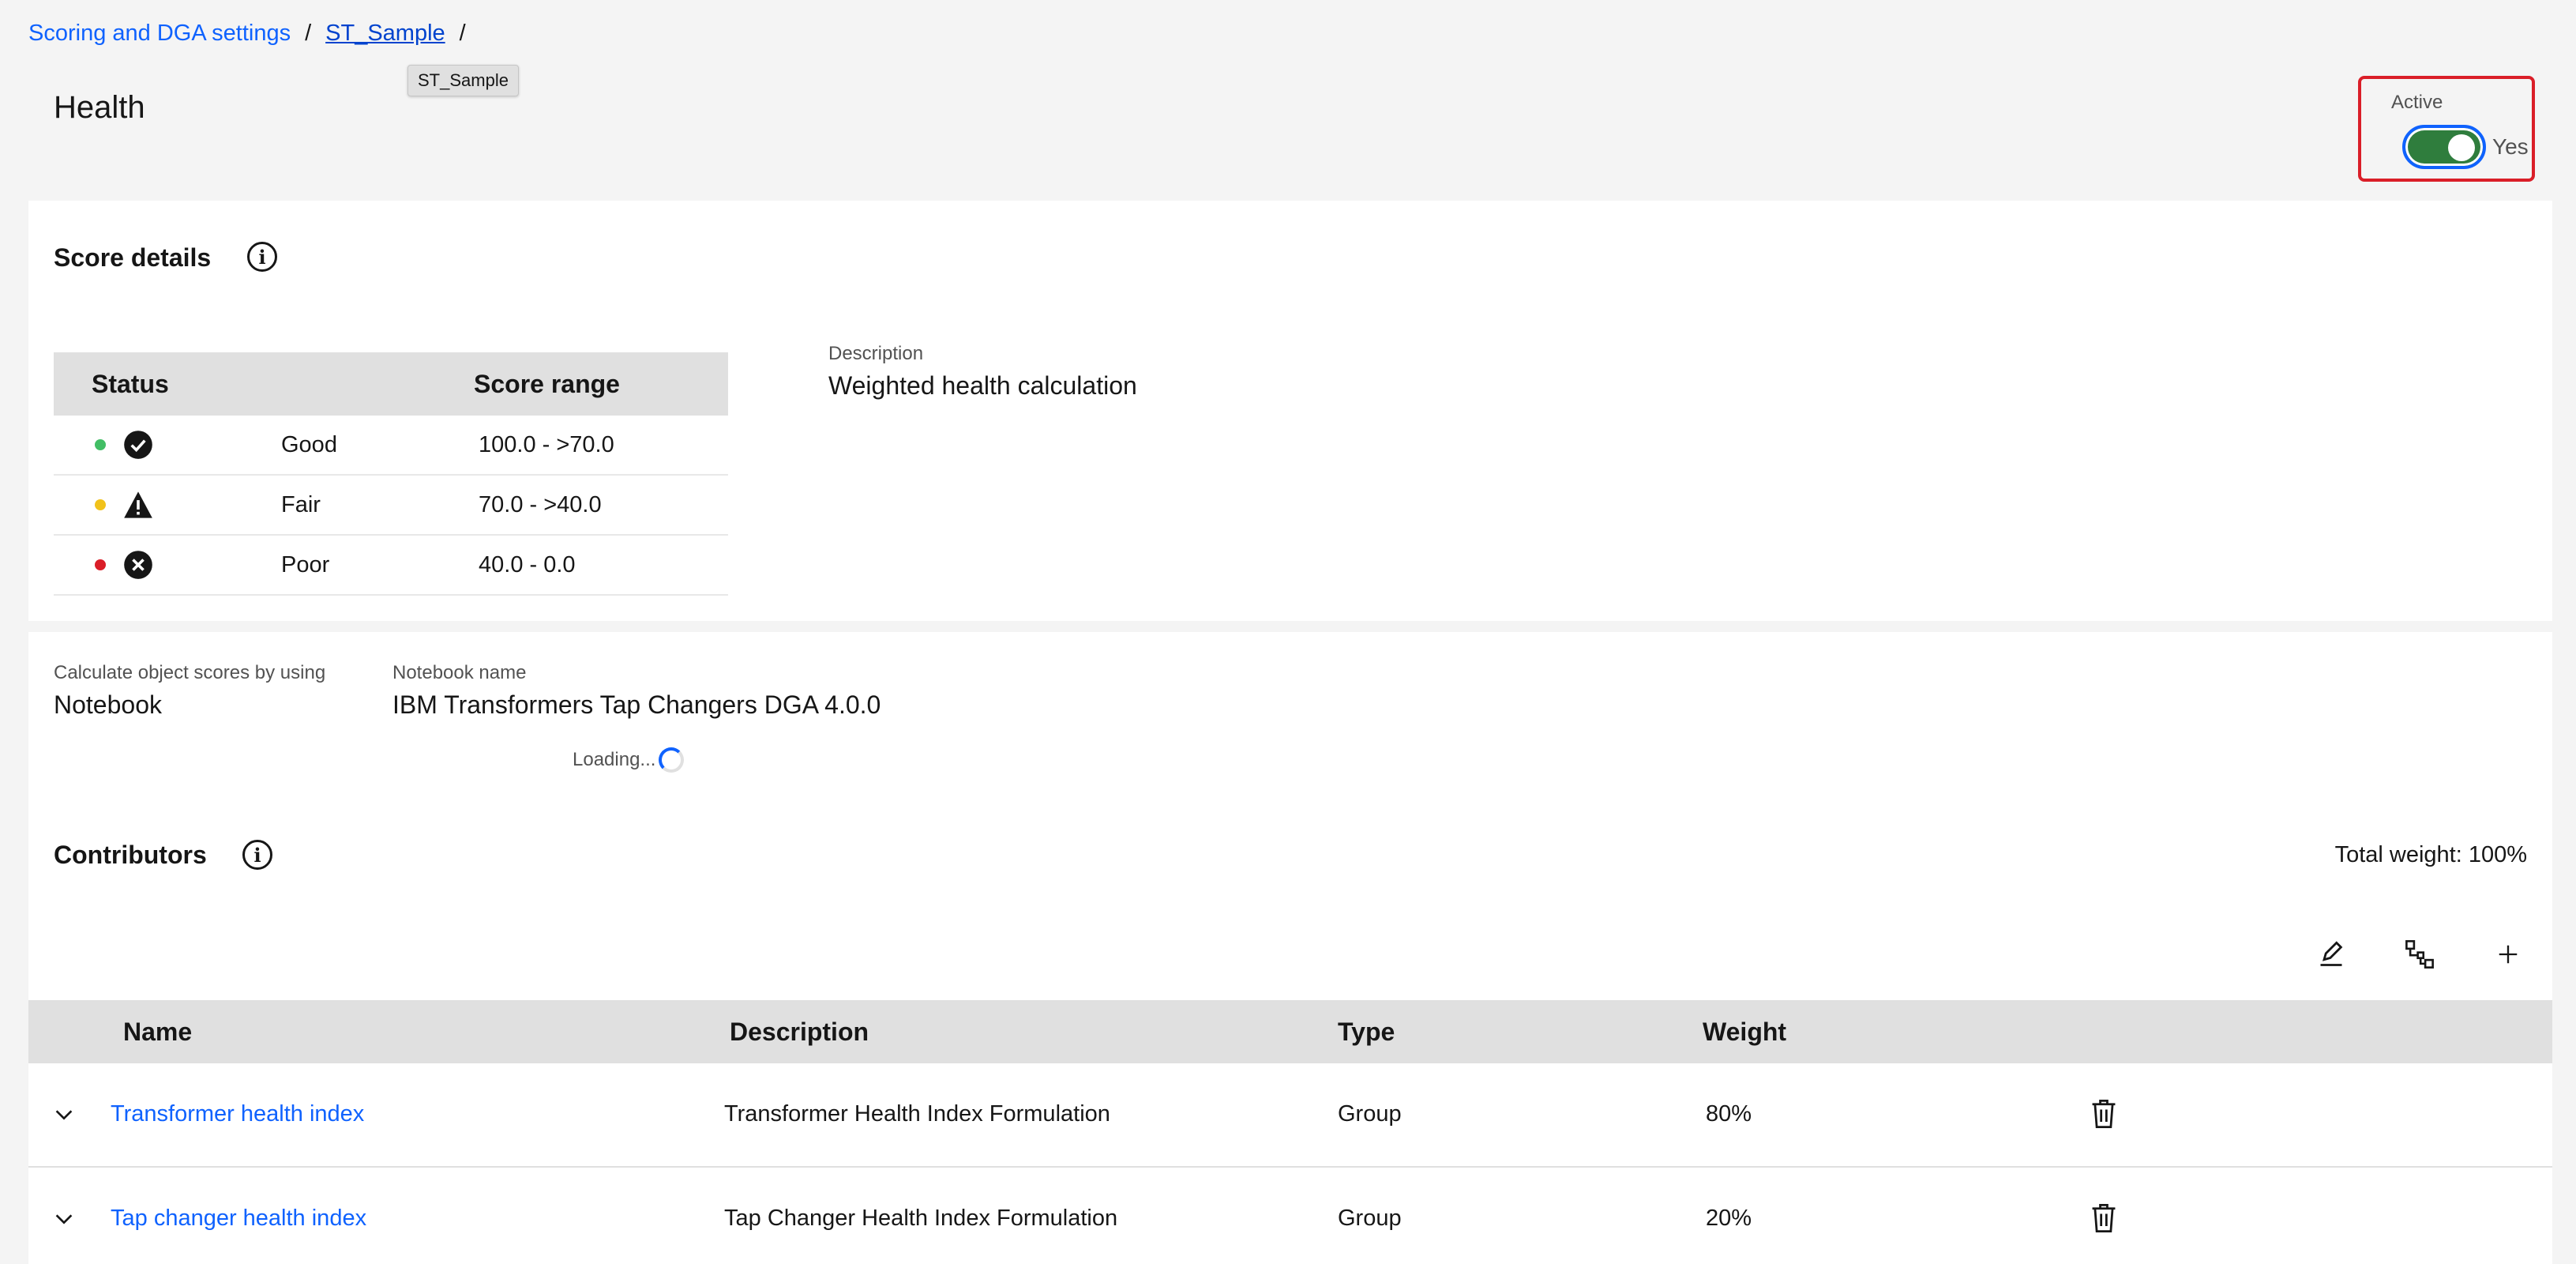  I want to click on calculation-method-value: Notebook, so click(108, 705).